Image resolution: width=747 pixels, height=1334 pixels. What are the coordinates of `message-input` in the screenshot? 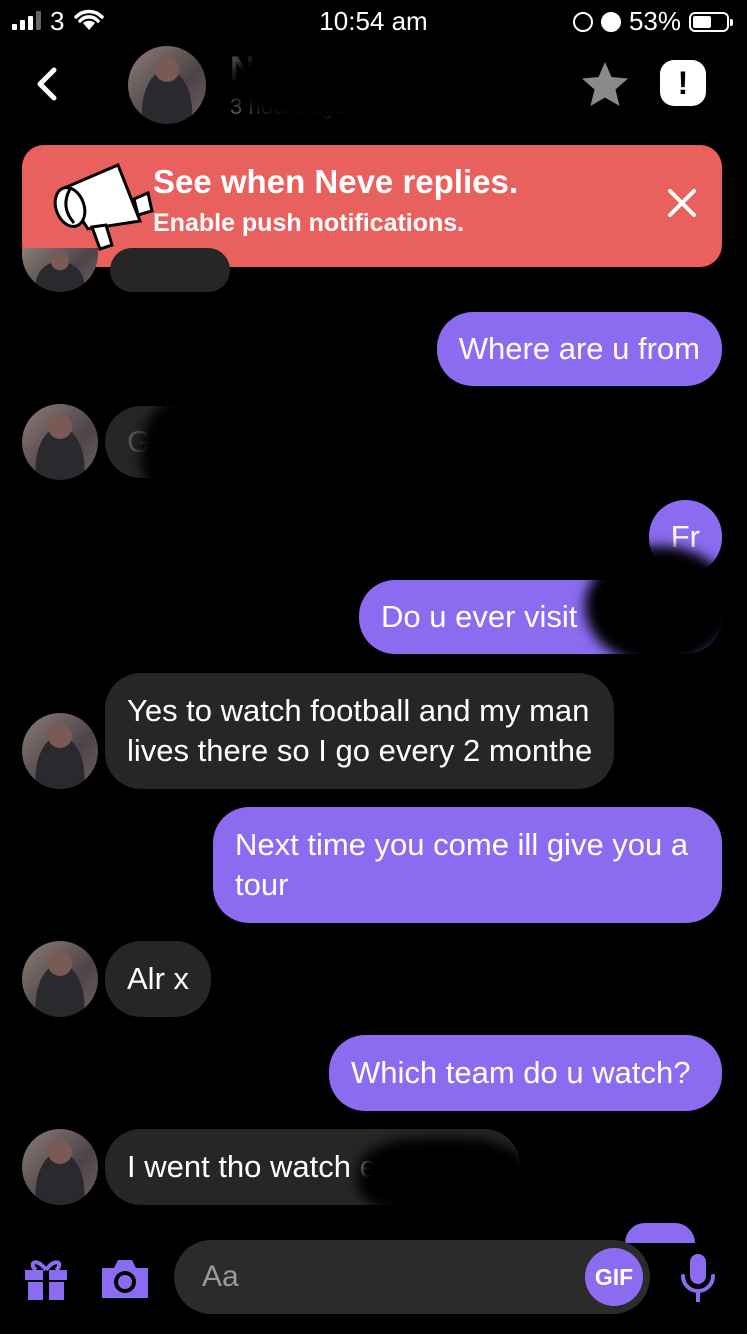 It's located at (412, 1277).